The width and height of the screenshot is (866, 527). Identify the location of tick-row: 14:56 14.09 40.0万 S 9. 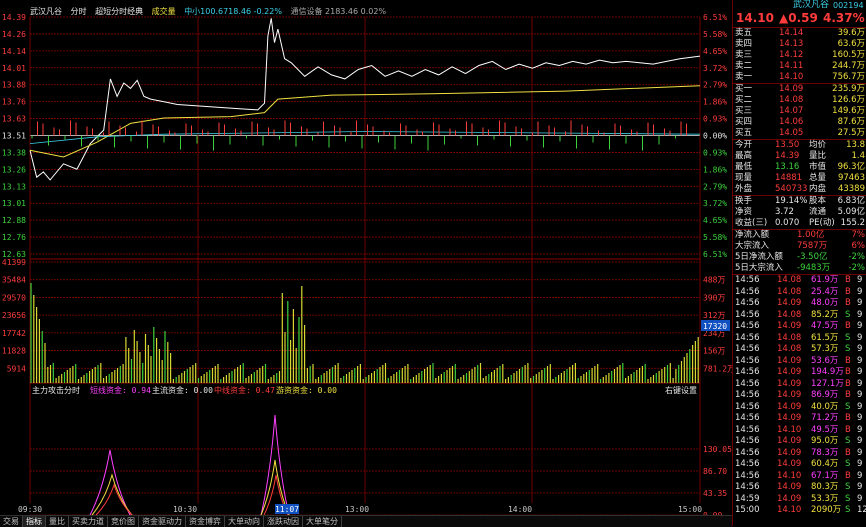
(799, 407).